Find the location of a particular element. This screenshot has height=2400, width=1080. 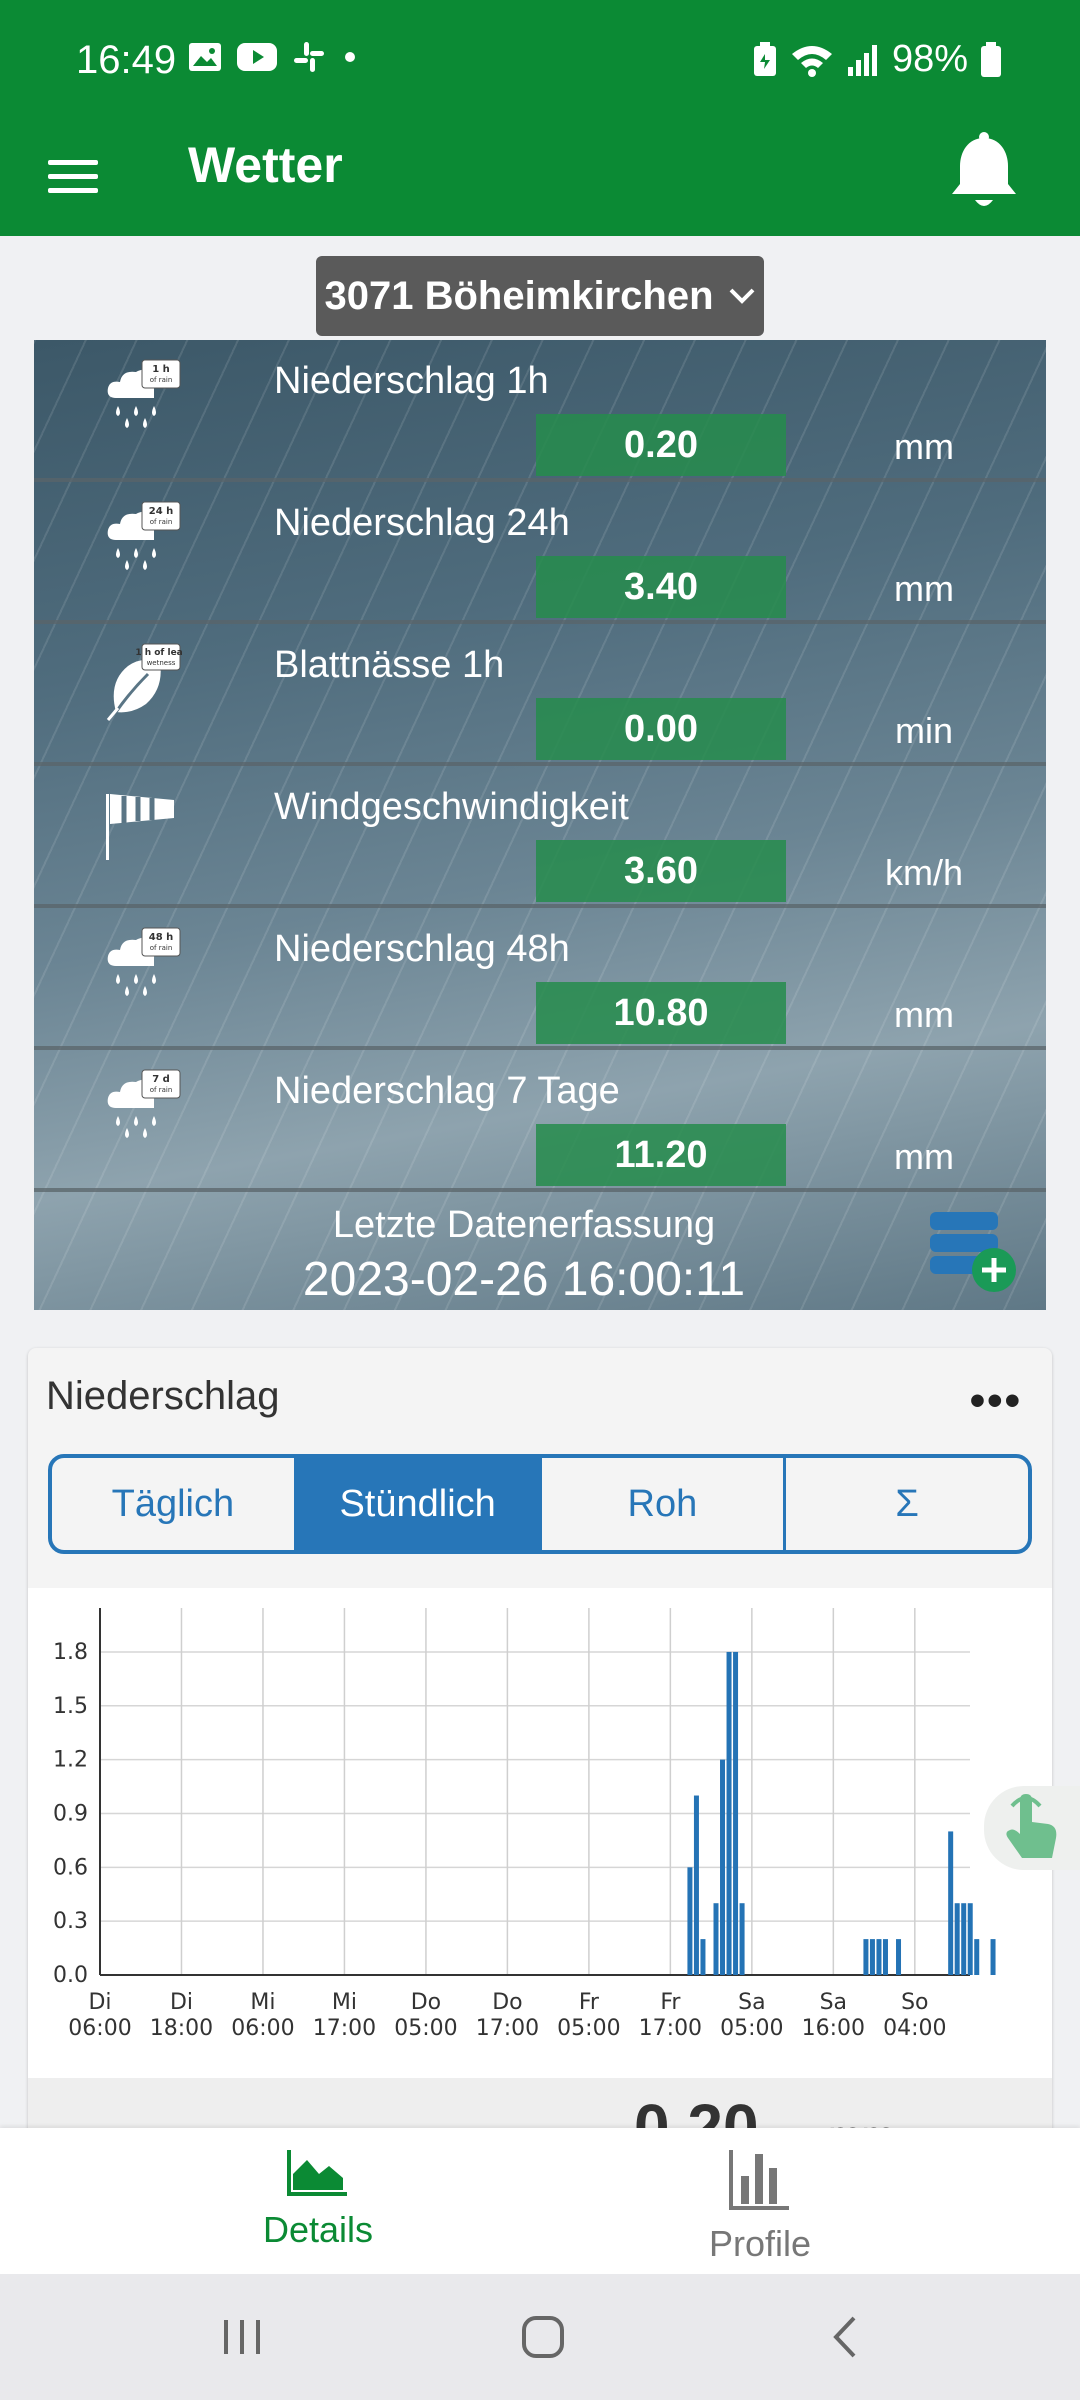

interval-tabs: Täglich Stündlich Roh Σ is located at coordinates (540, 1504).